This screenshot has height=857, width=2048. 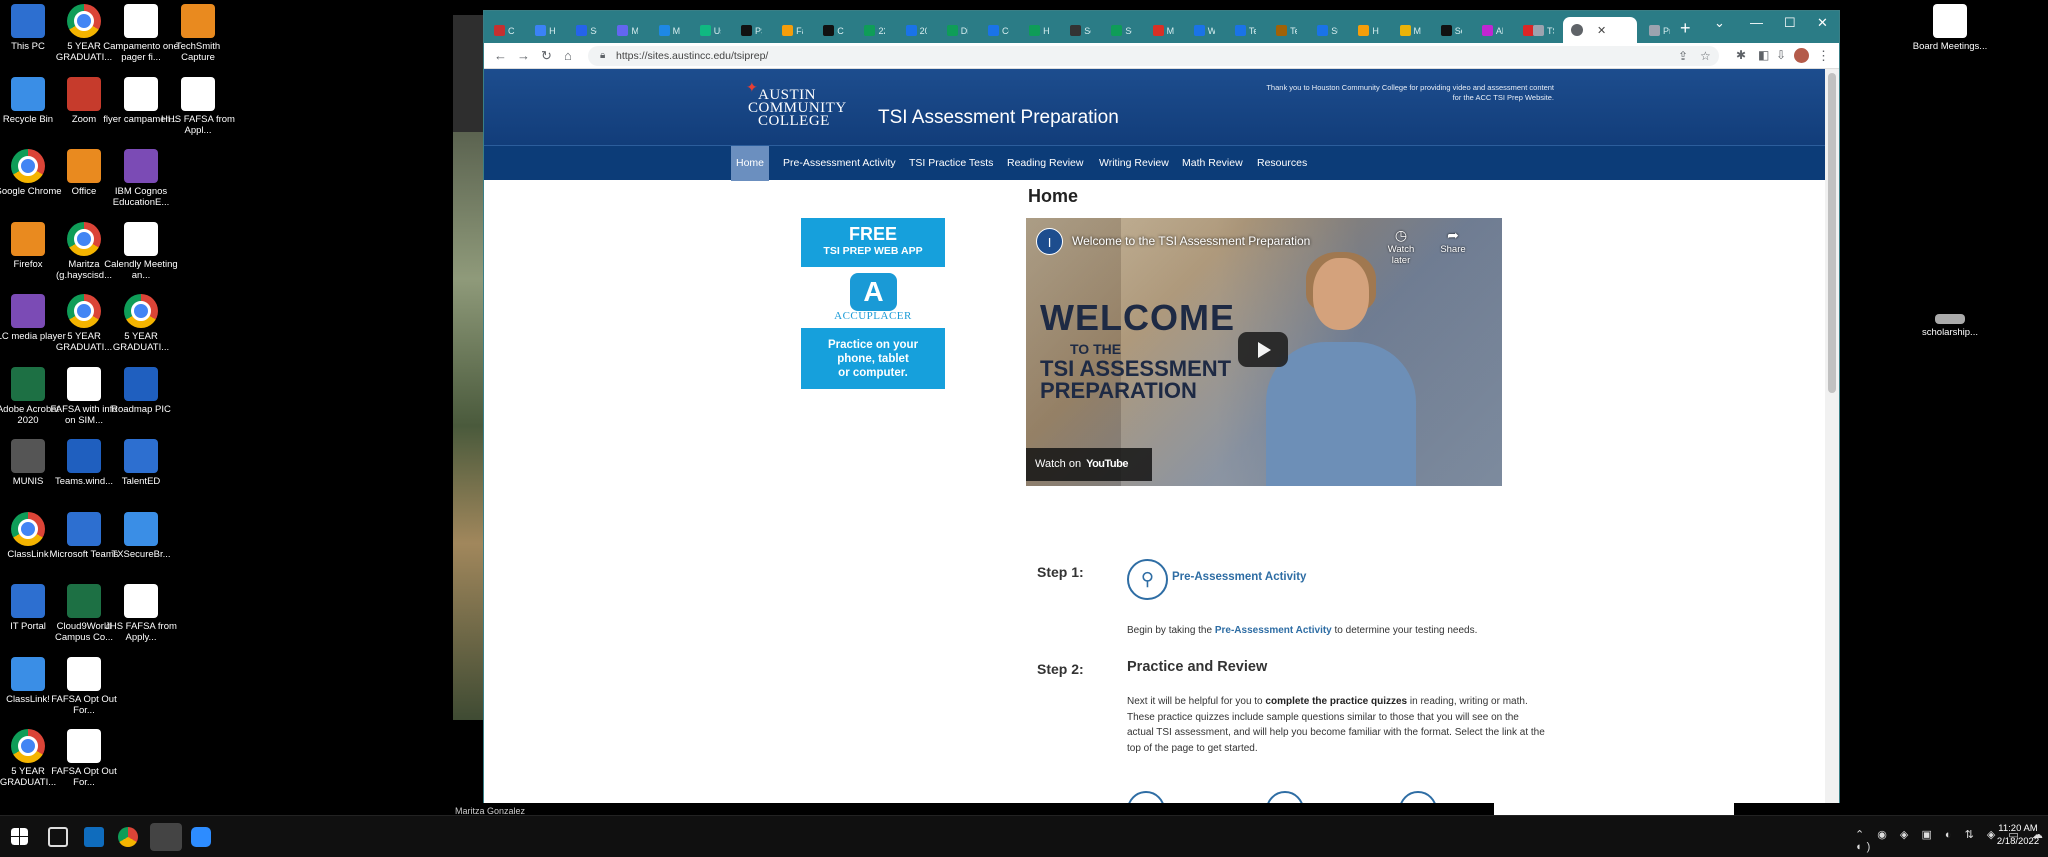 I want to click on extensions-icon: ✱, so click(x=1741, y=55).